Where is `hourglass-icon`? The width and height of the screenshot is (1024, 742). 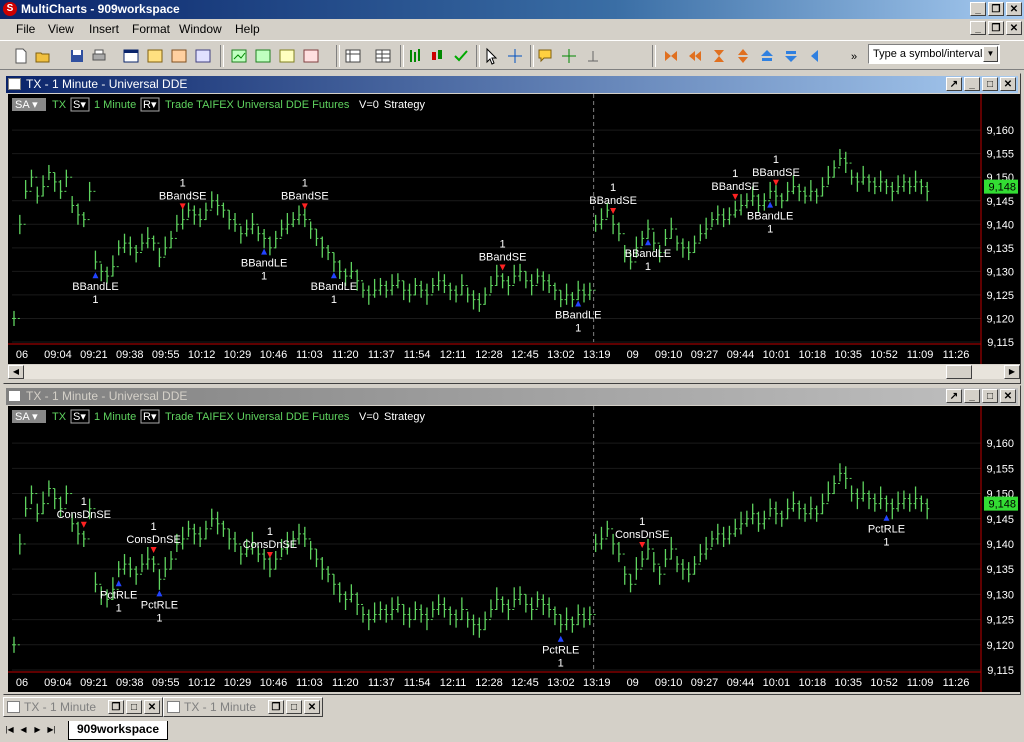 hourglass-icon is located at coordinates (719, 56).